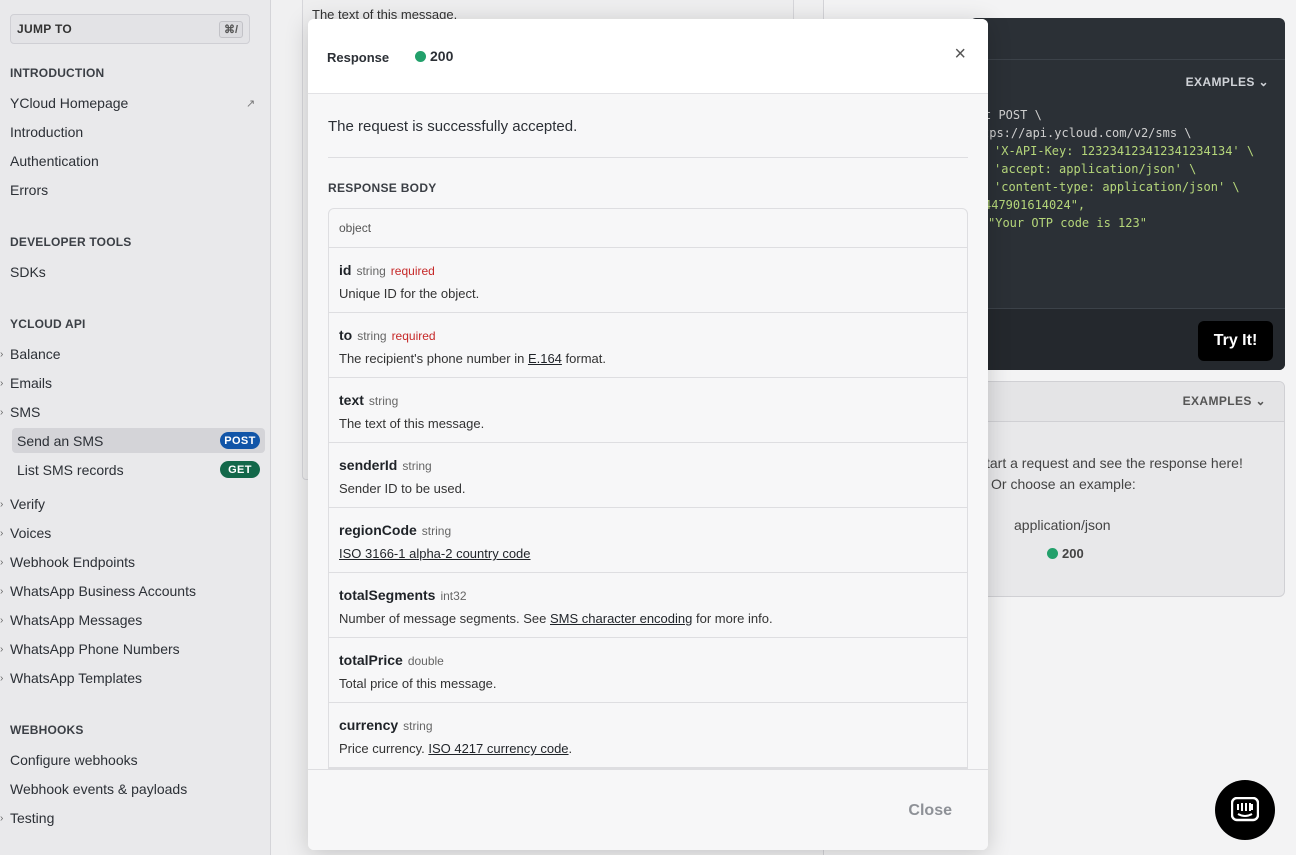 The height and width of the screenshot is (855, 1296). I want to click on iso-3166-link: ISO 3166-1 alpha-2 country code, so click(435, 553).